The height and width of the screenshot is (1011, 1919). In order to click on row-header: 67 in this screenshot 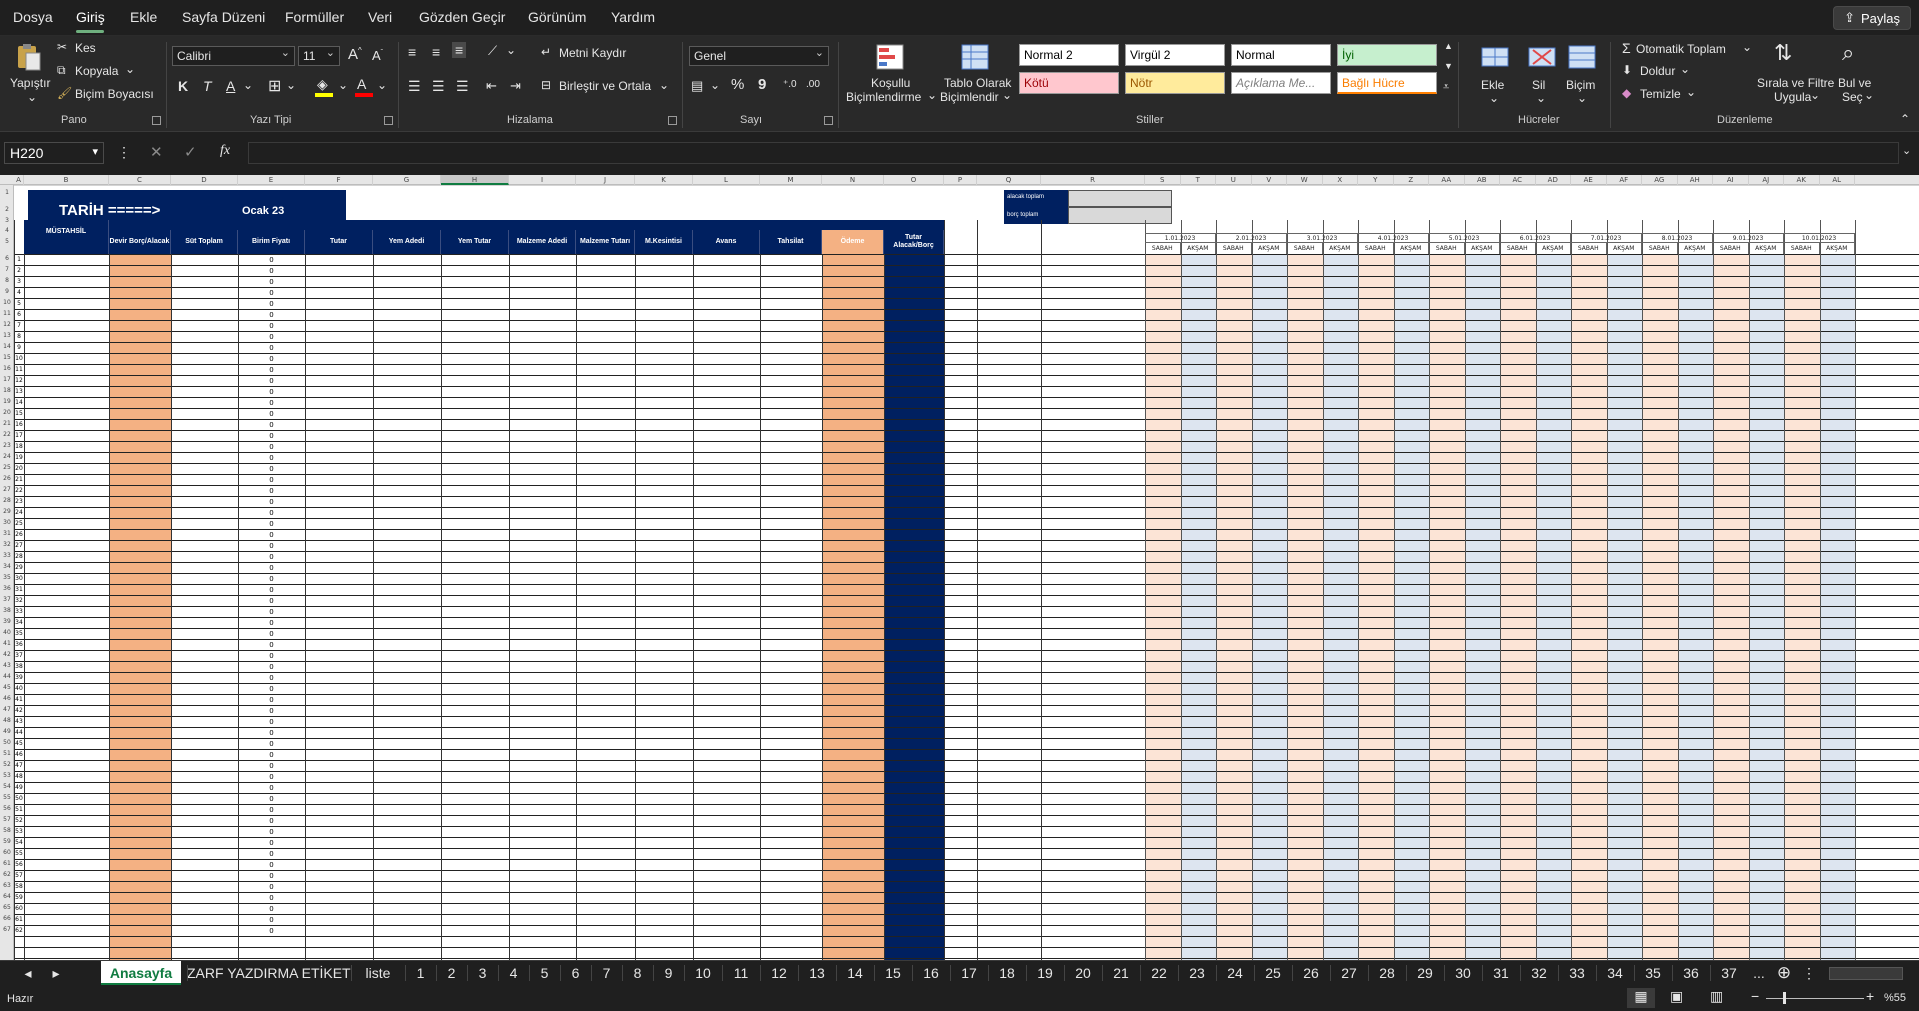, I will do `click(7, 929)`.